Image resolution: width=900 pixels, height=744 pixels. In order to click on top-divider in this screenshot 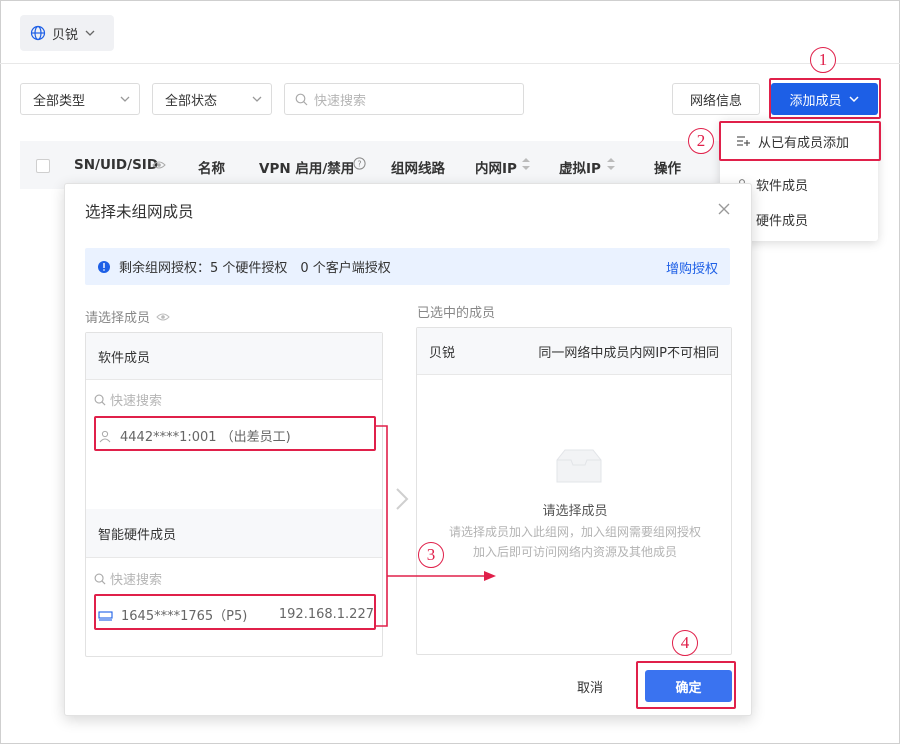, I will do `click(450, 63)`.